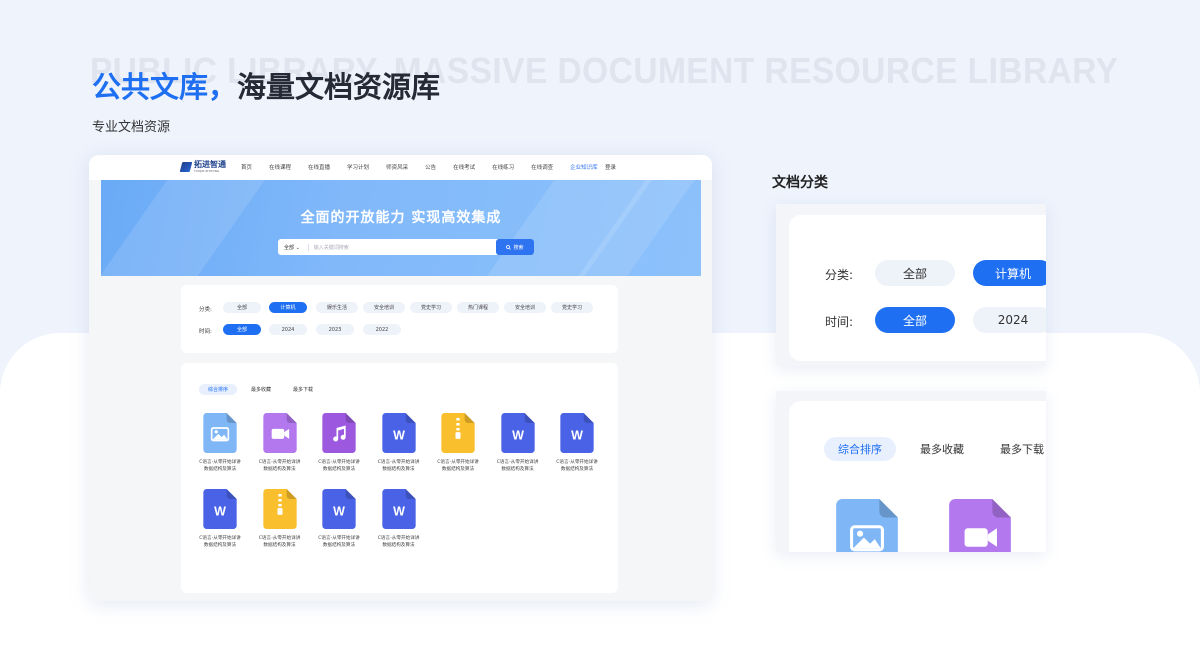 This screenshot has height=671, width=1200. I want to click on time-chip-2024: 2024, so click(1009, 320).